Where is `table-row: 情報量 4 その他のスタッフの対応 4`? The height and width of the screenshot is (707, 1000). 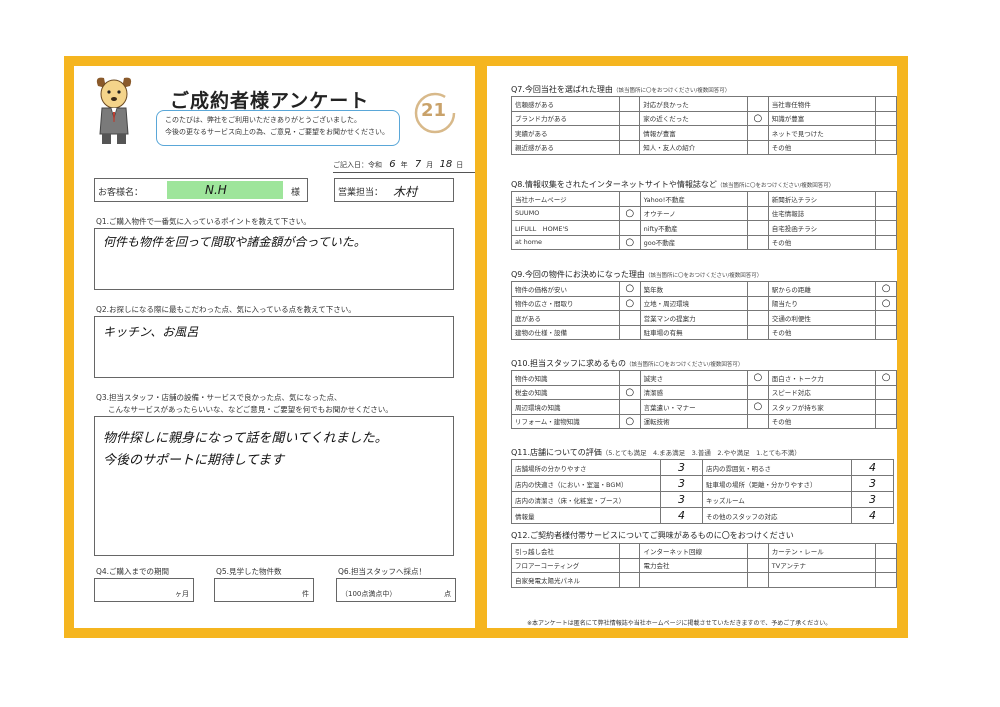
table-row: 情報量 4 その他のスタッフの対応 4 is located at coordinates (702, 515).